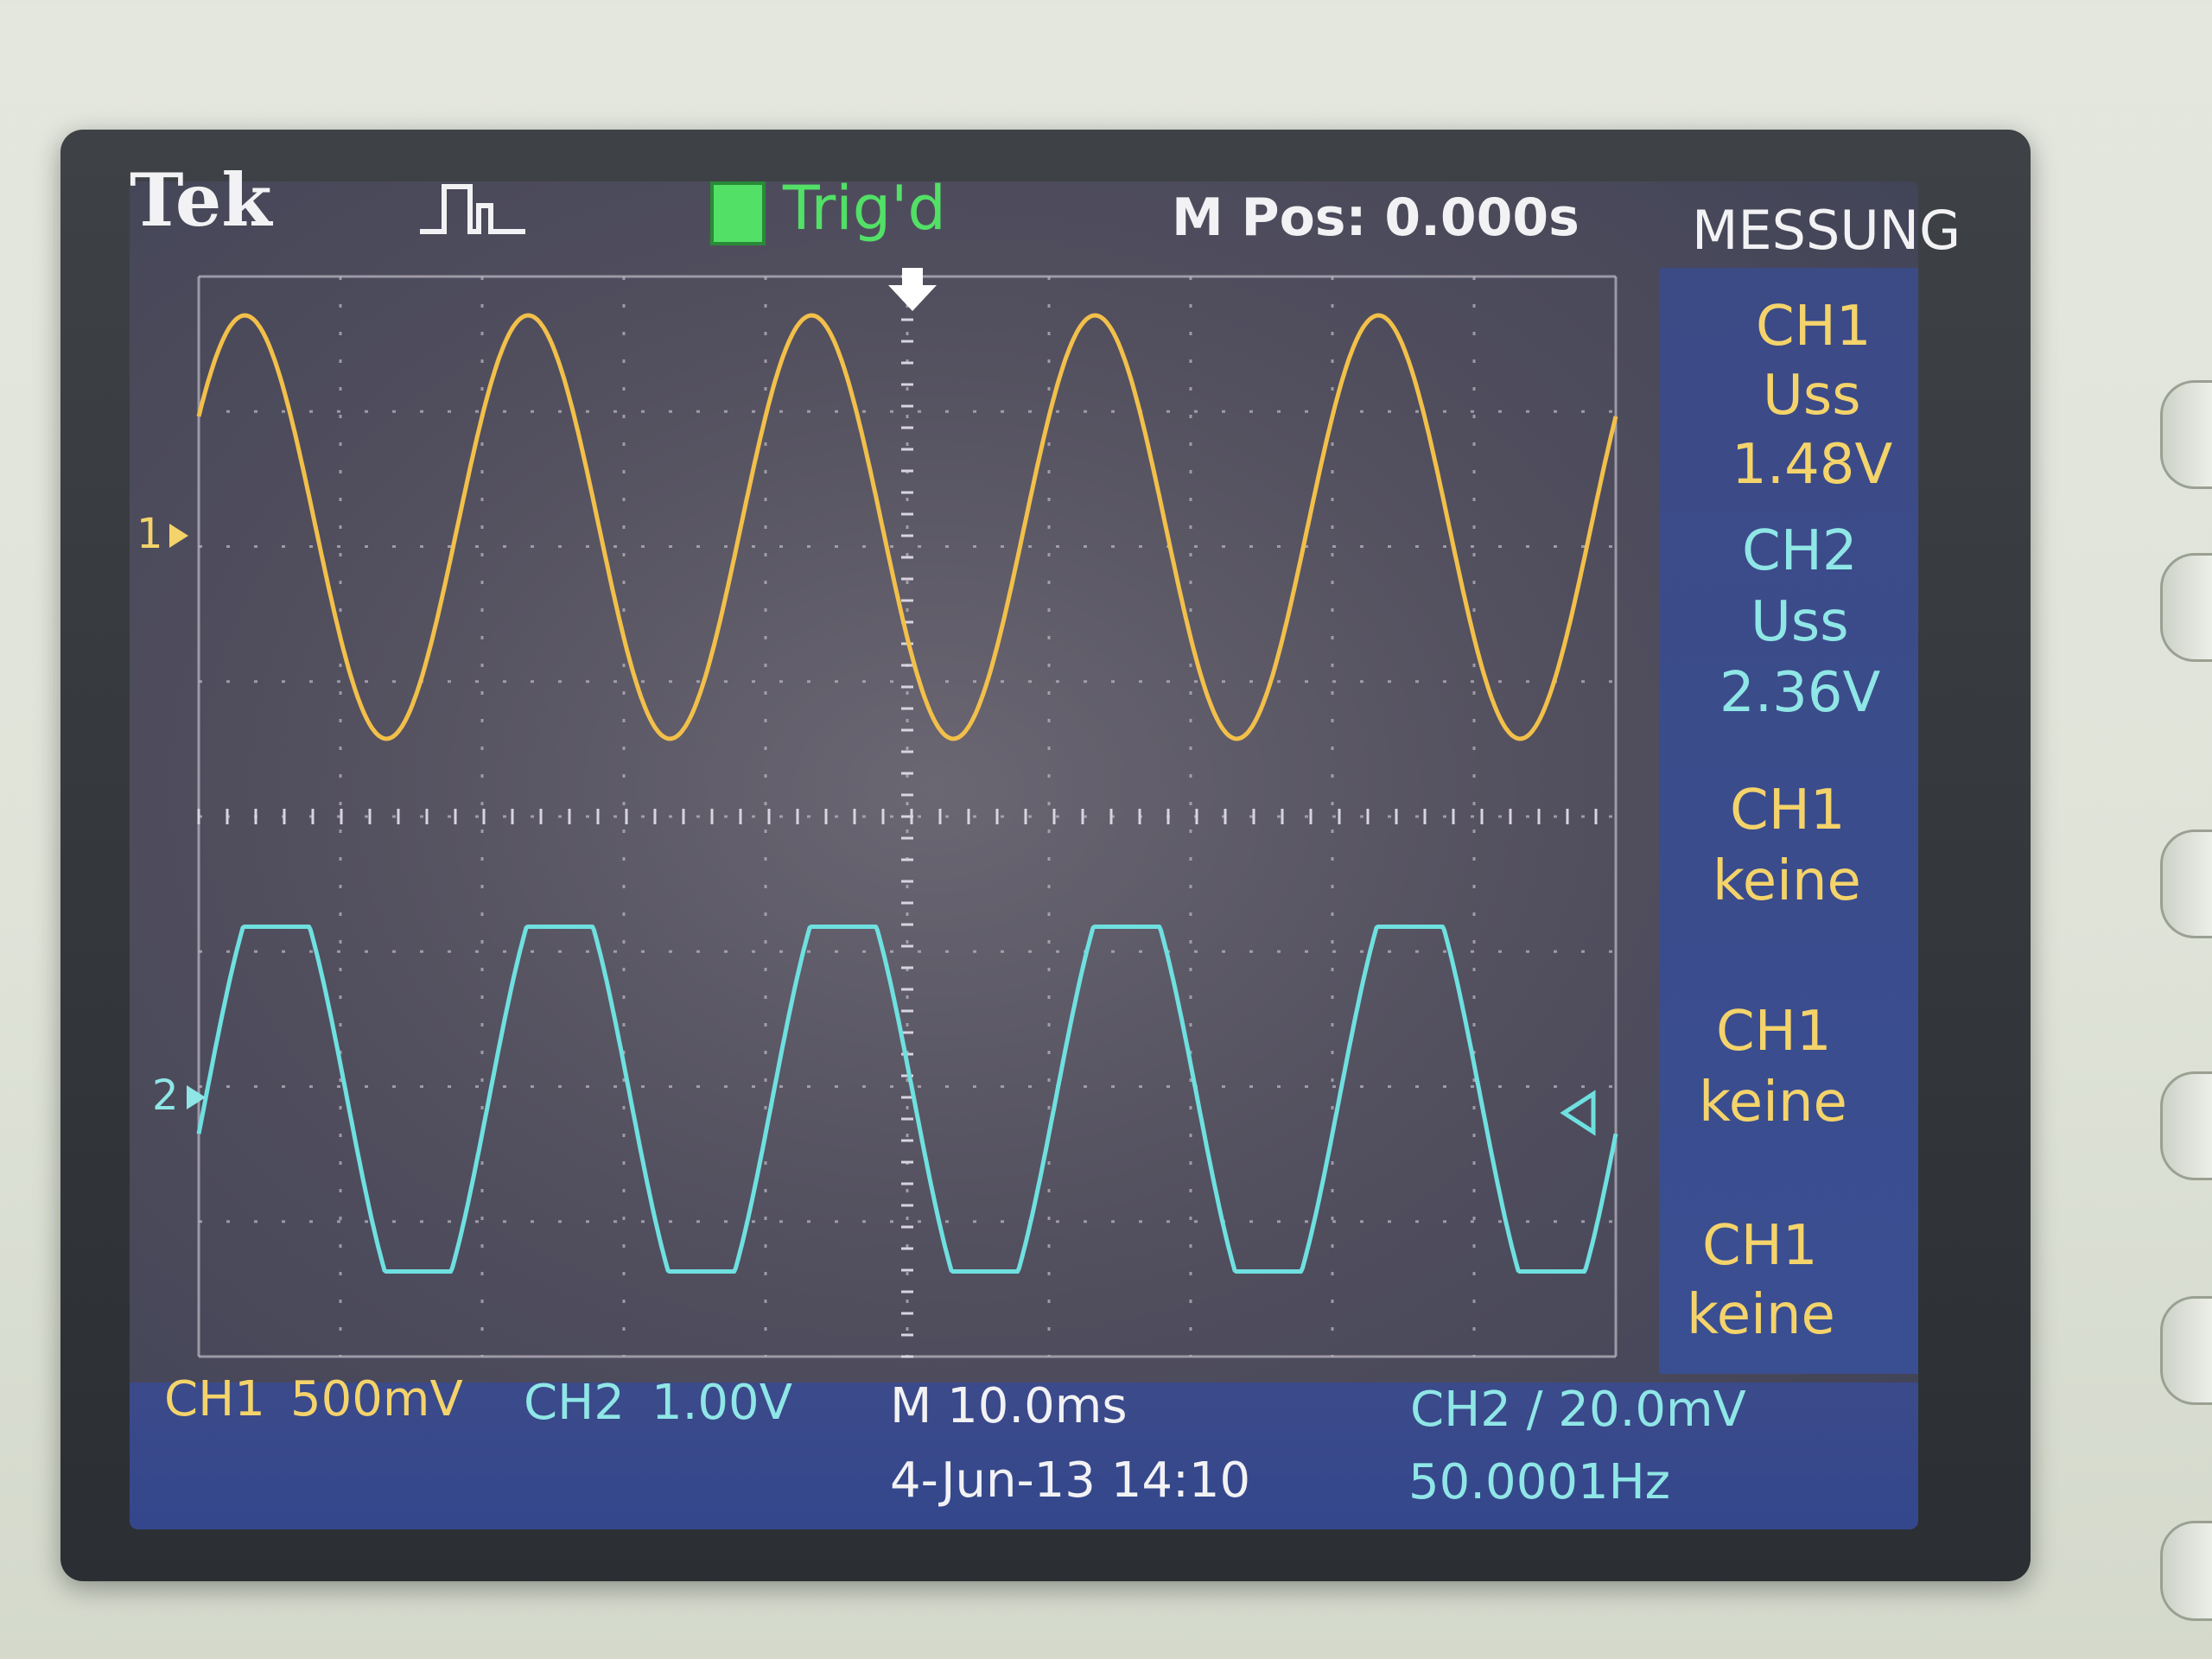 The height and width of the screenshot is (1659, 2212). Describe the element at coordinates (1578, 1113) in the screenshot. I see `trigger-level-arrow` at that location.